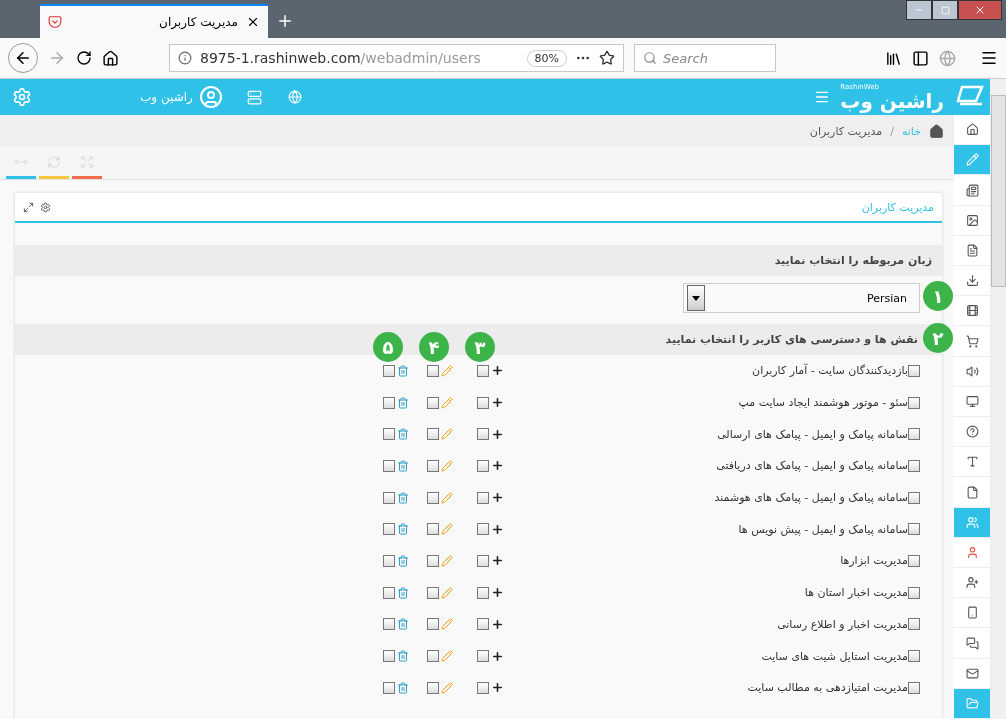  Describe the element at coordinates (696, 298) in the screenshot. I see `dropdown-button` at that location.